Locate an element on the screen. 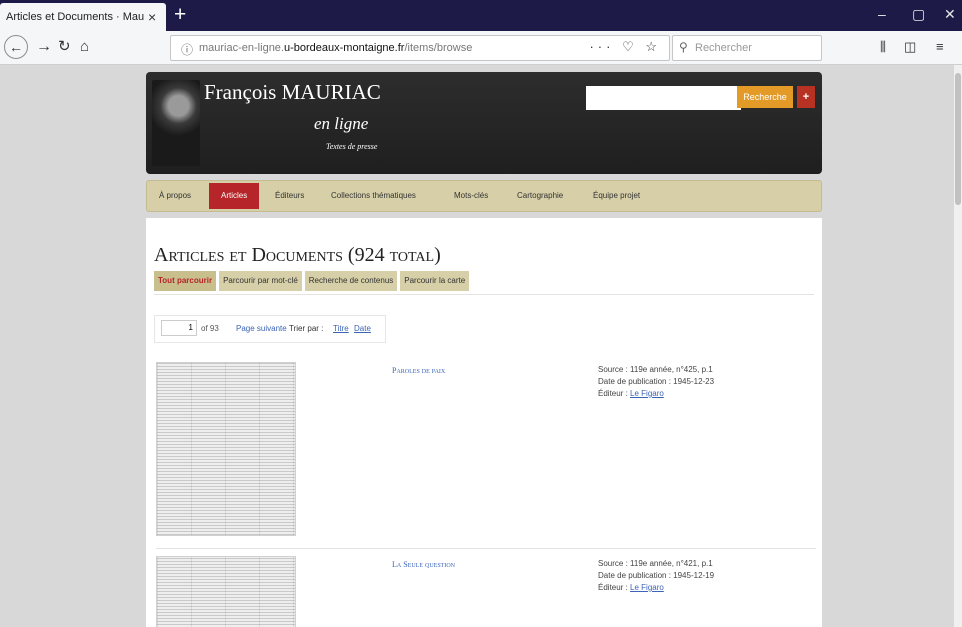 This screenshot has height=627, width=962. menu-item-keywords: Mots-clés is located at coordinates (471, 196).